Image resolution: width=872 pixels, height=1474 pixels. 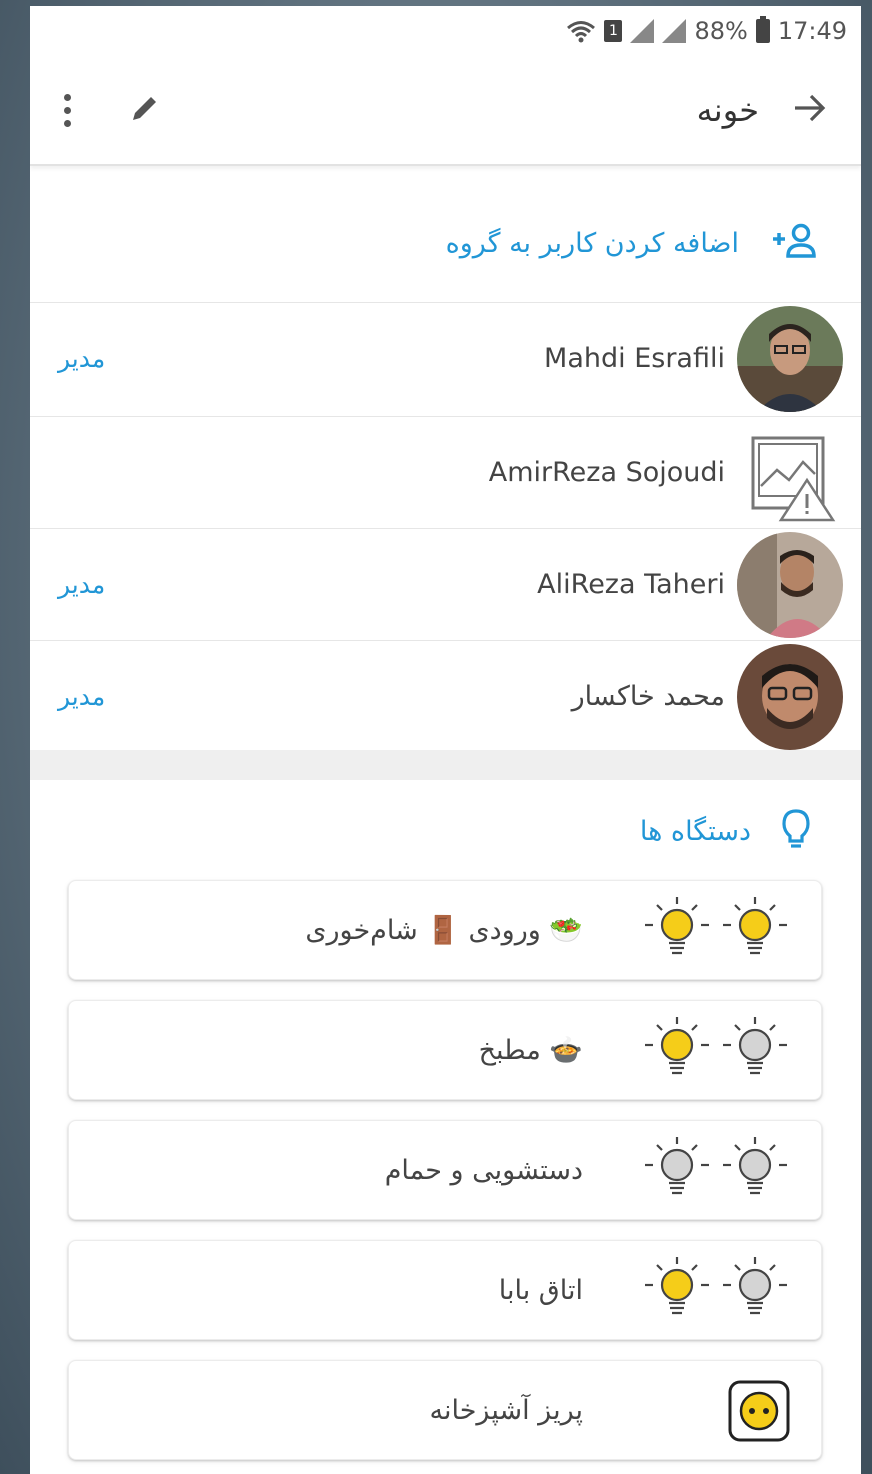 What do you see at coordinates (721, 31) in the screenshot?
I see `battery-percent: 88%` at bounding box center [721, 31].